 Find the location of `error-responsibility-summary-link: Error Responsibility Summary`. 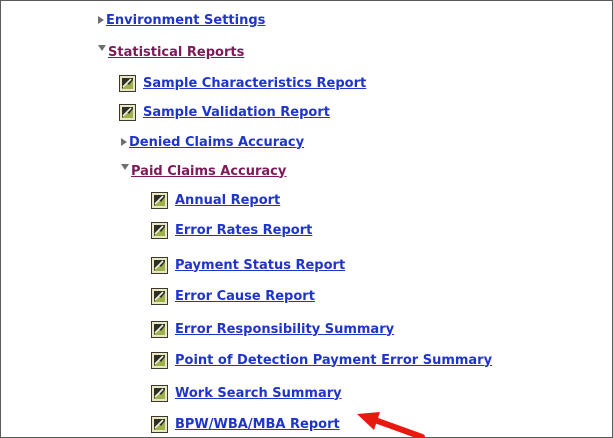

error-responsibility-summary-link: Error Responsibility Summary is located at coordinates (284, 329).